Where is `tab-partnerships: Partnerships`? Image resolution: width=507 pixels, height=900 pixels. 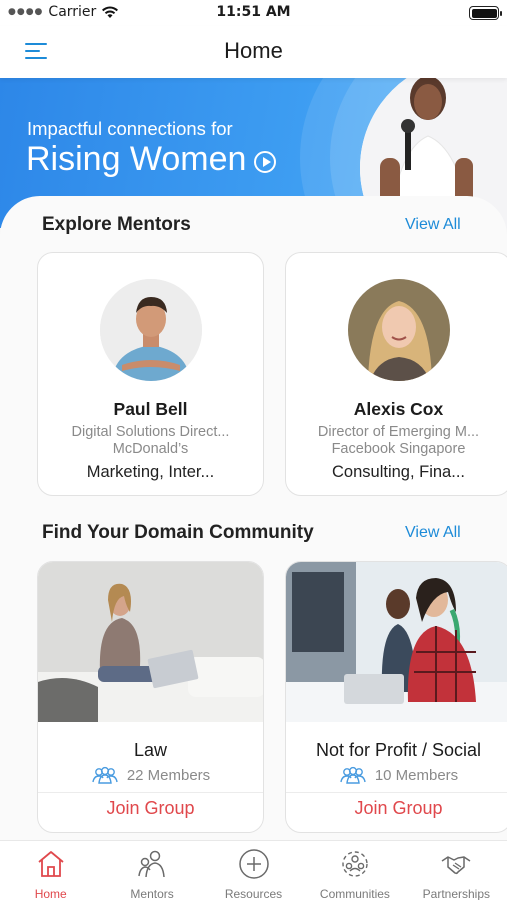 tab-partnerships: Partnerships is located at coordinates (456, 870).